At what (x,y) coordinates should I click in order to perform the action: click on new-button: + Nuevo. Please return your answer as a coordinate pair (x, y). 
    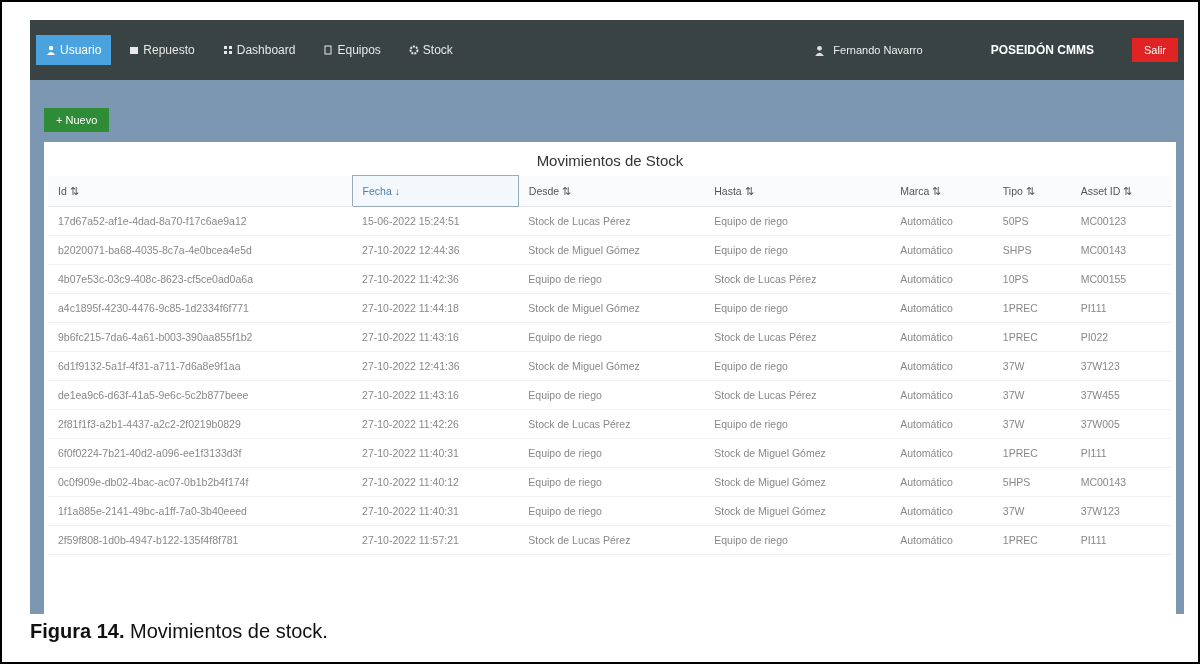
    Looking at the image, I should click on (77, 120).